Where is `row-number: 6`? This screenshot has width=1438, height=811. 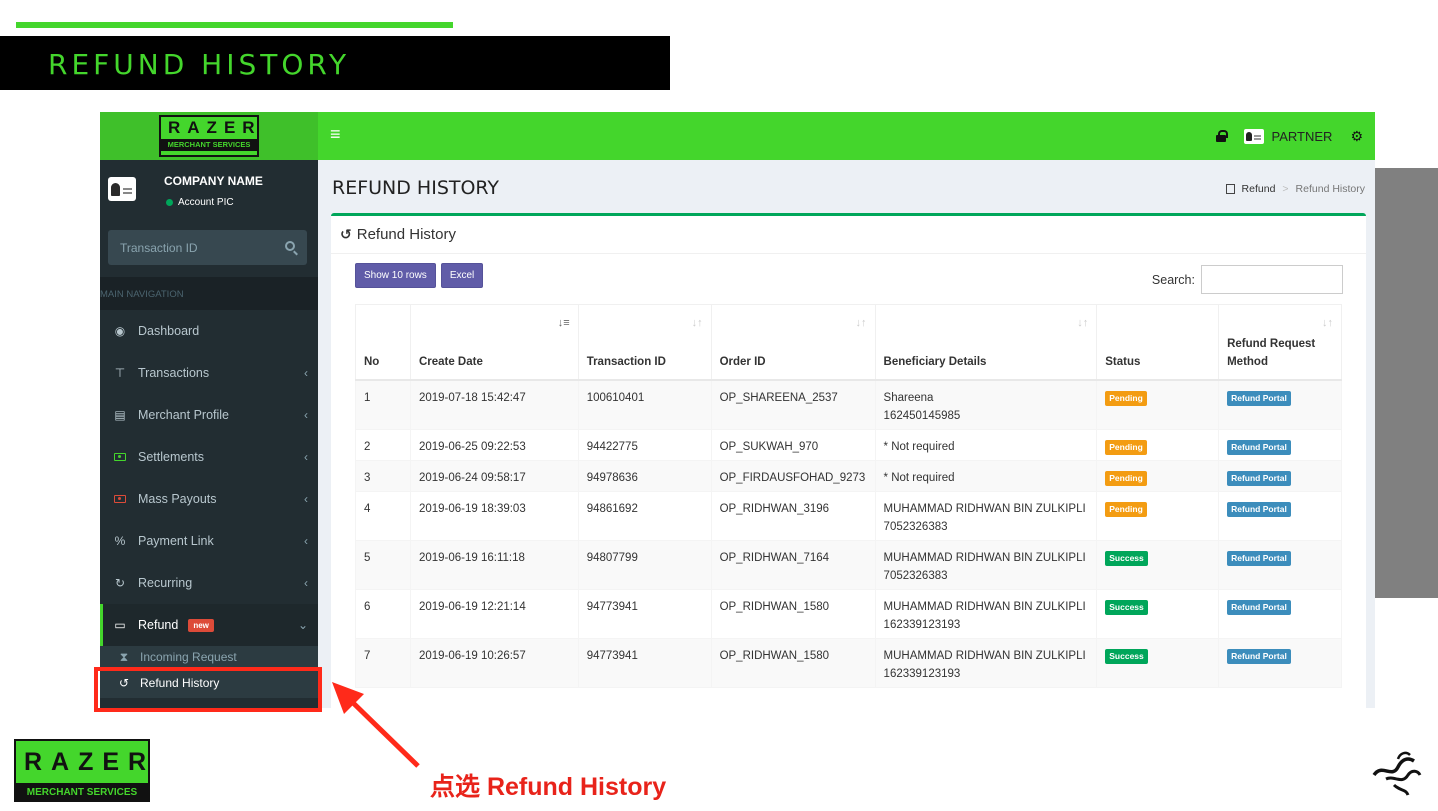
row-number: 6 is located at coordinates (367, 606).